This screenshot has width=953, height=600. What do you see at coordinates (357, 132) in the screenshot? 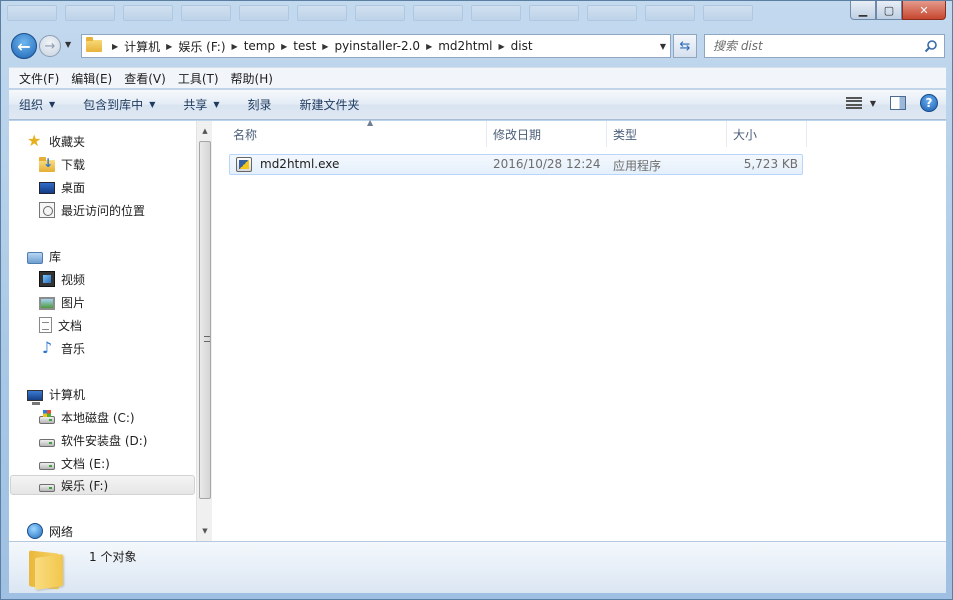
I see `column-header-name: 名称 ▲` at bounding box center [357, 132].